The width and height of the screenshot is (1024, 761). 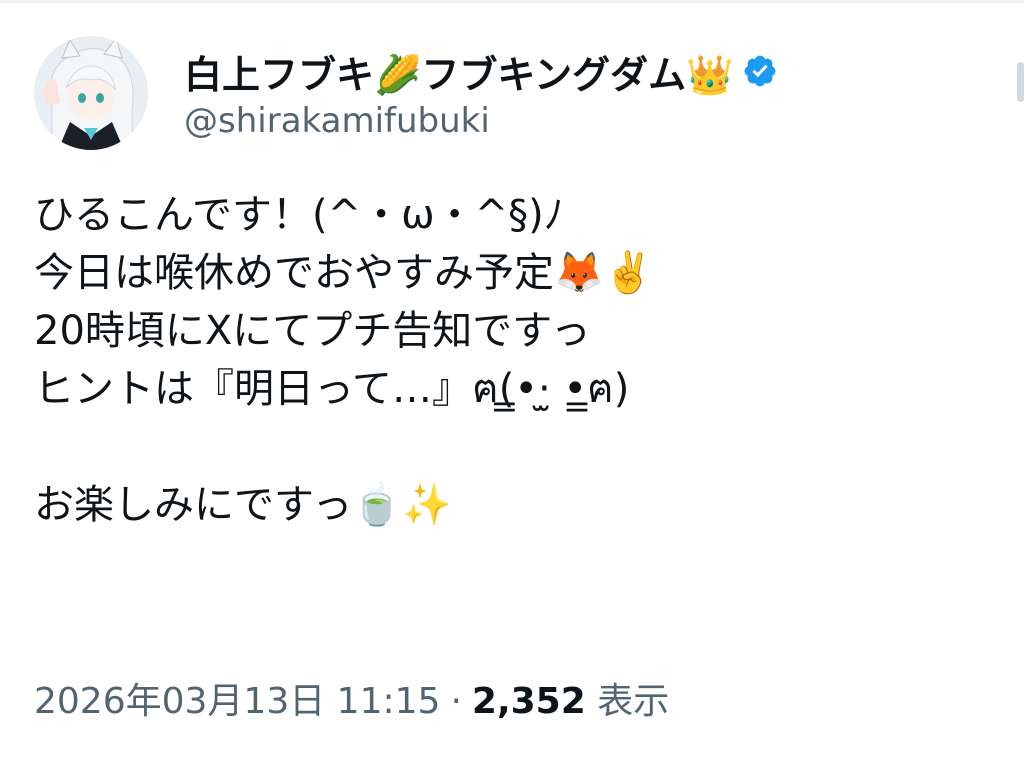 I want to click on scrollbar, so click(x=1020, y=82).